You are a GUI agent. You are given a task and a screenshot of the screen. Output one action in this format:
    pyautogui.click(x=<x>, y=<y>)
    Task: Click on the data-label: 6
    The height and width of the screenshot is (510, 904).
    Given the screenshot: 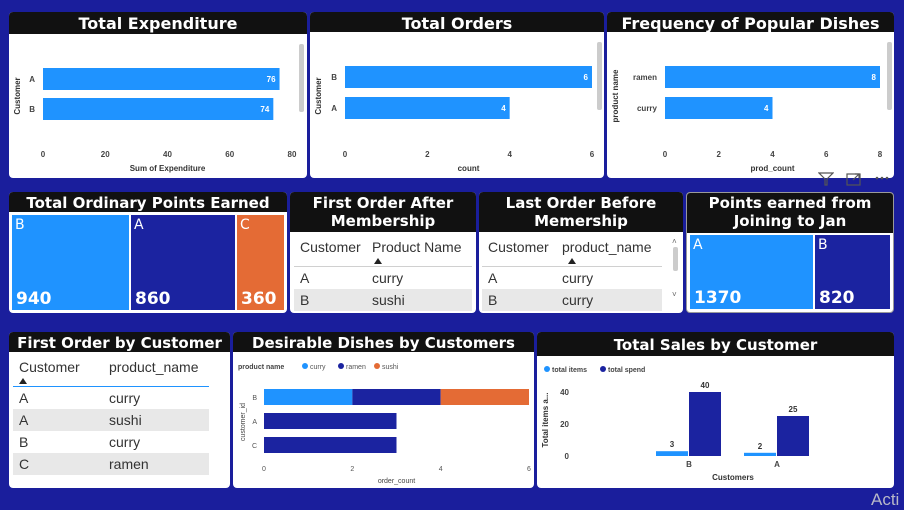 What is the action you would take?
    pyautogui.click(x=586, y=77)
    